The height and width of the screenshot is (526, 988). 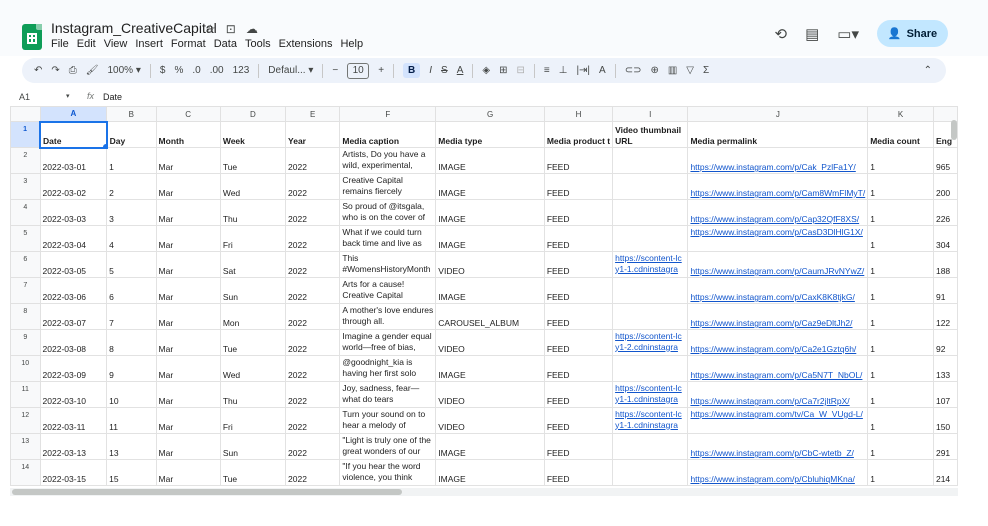 What do you see at coordinates (131, 316) in the screenshot?
I see `cell-day: 7` at bounding box center [131, 316].